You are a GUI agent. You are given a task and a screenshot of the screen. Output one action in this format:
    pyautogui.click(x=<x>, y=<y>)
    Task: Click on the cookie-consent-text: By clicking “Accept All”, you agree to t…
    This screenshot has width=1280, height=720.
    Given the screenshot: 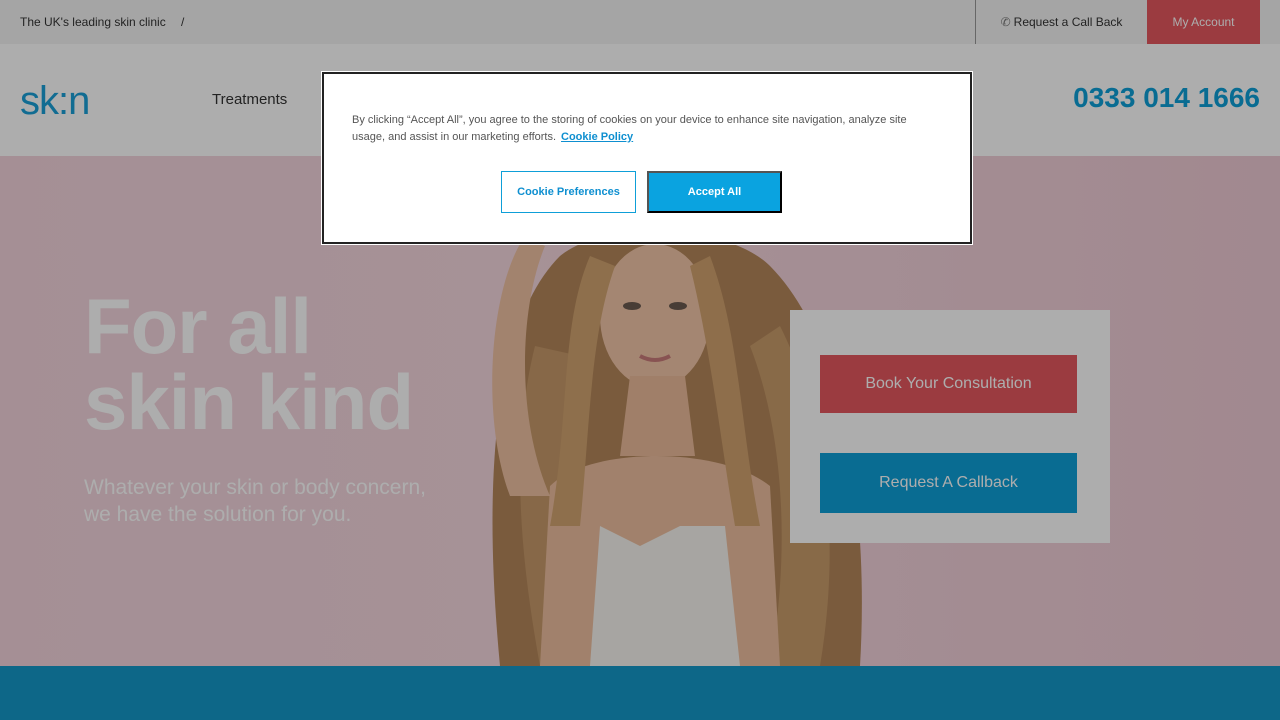 What is the action you would take?
    pyautogui.click(x=647, y=129)
    